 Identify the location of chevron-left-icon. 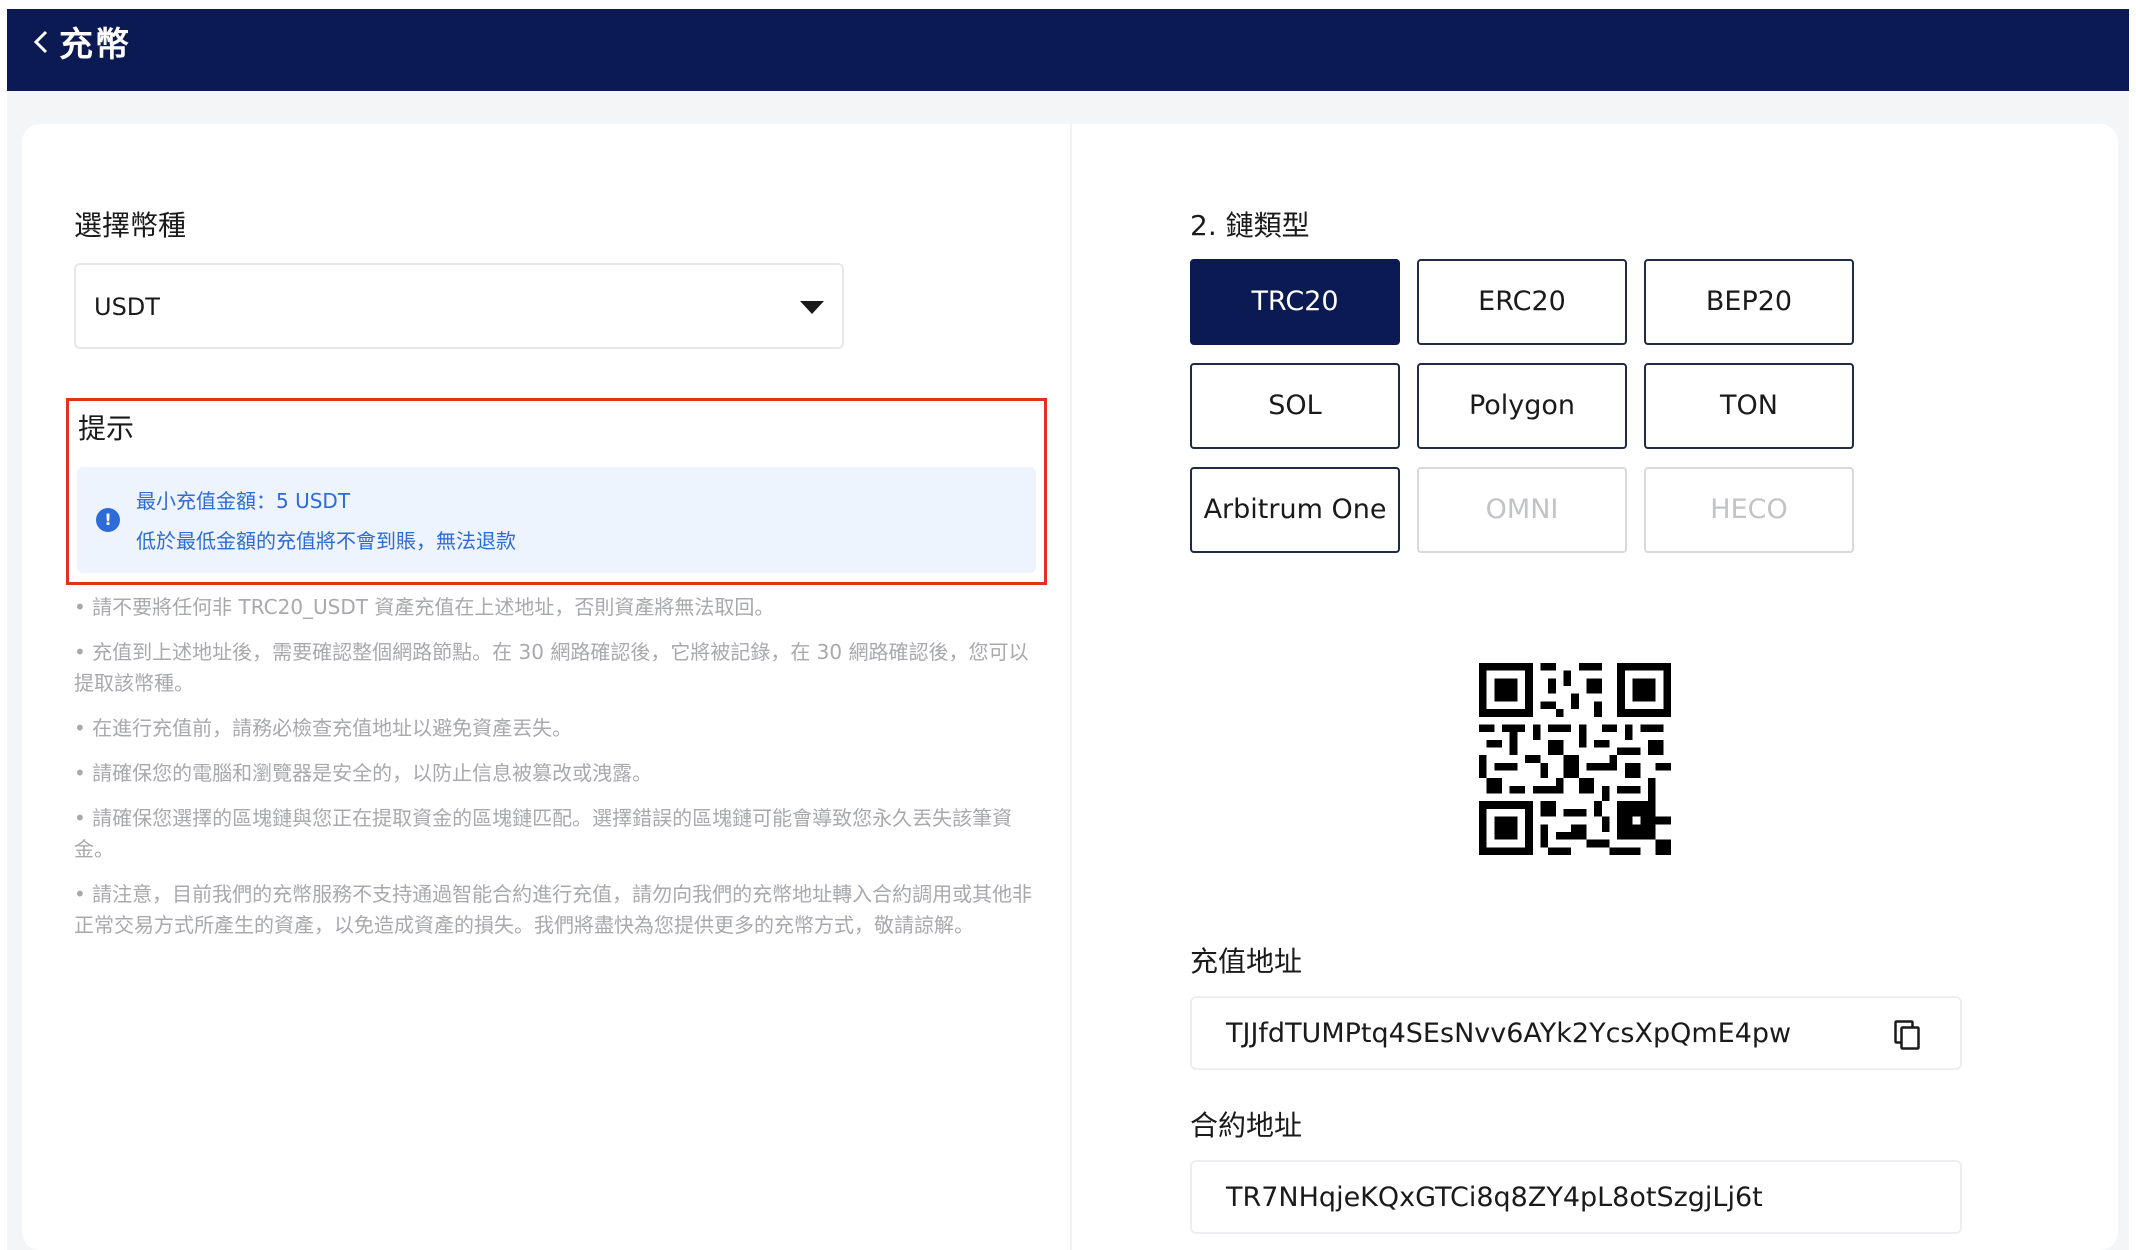
(41, 42).